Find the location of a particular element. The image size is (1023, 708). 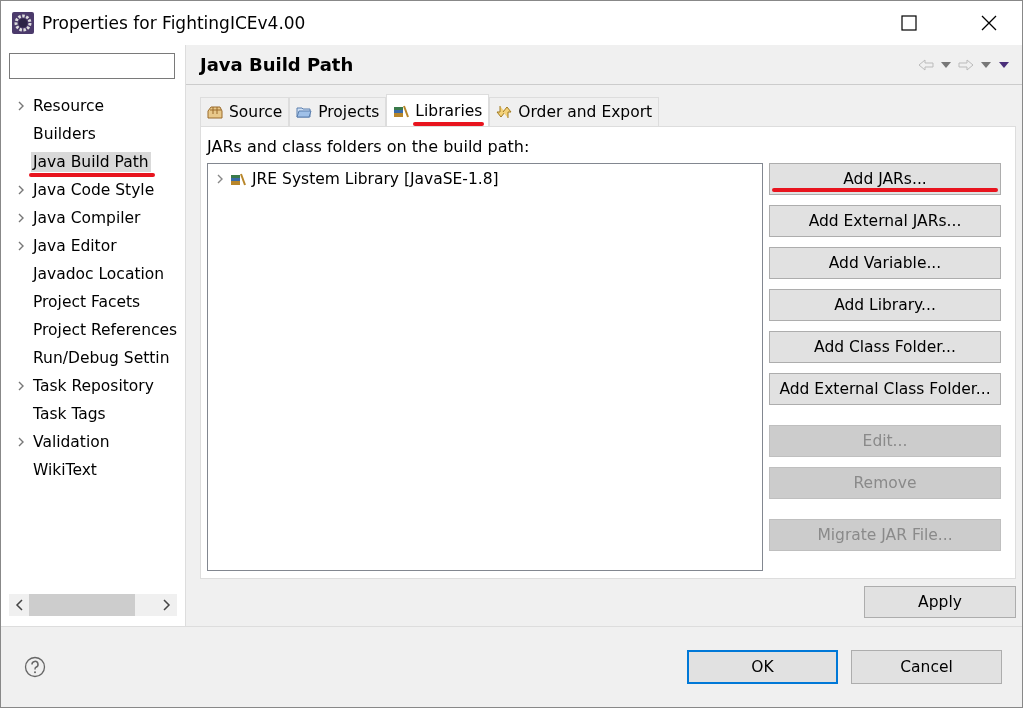

sidebar-item: Validation is located at coordinates (71, 442).